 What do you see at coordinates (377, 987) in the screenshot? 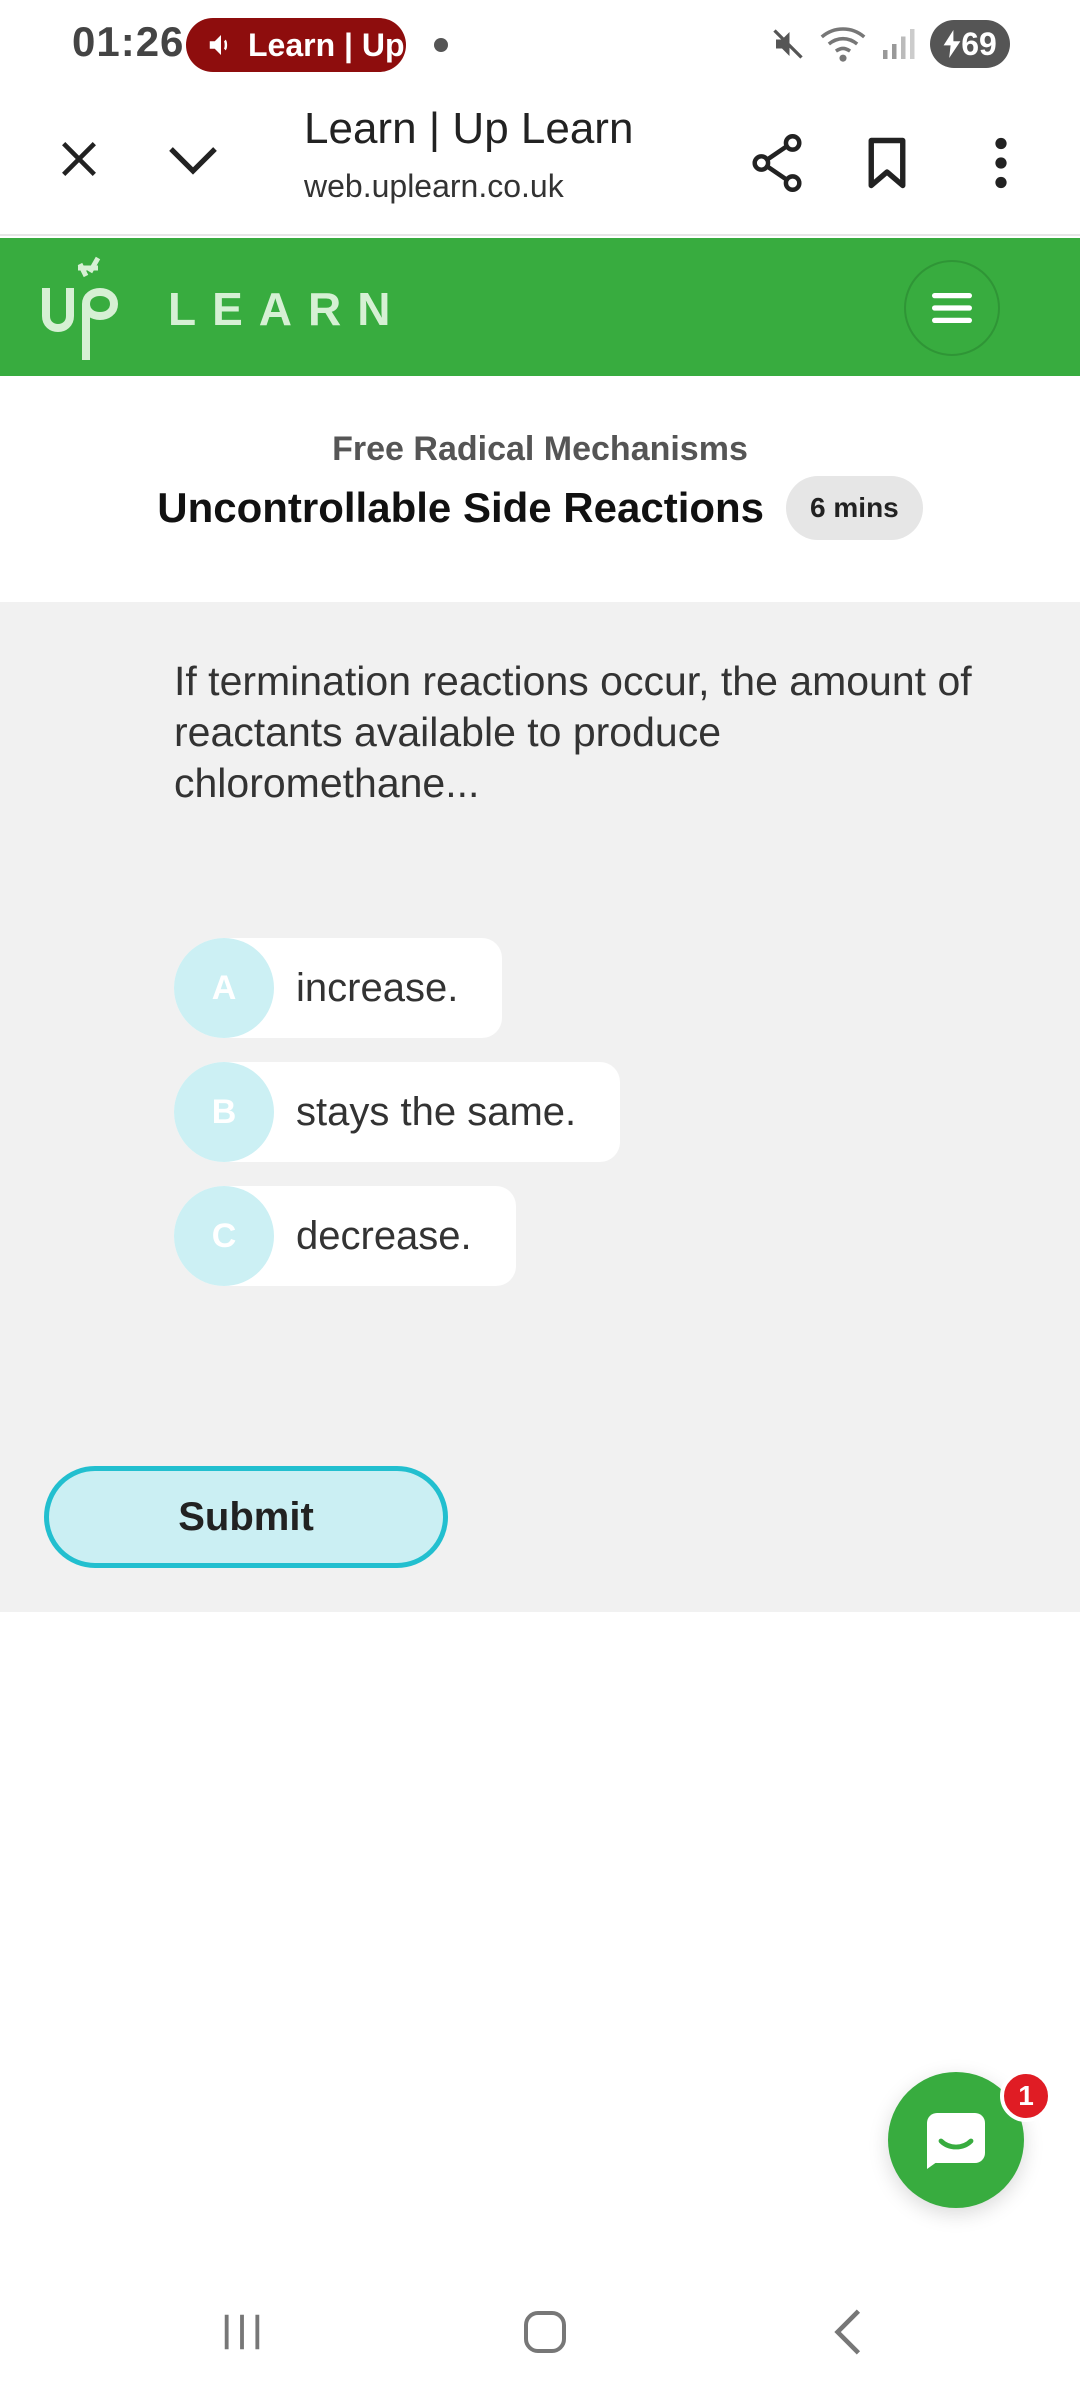
I see `option-text: increase.` at bounding box center [377, 987].